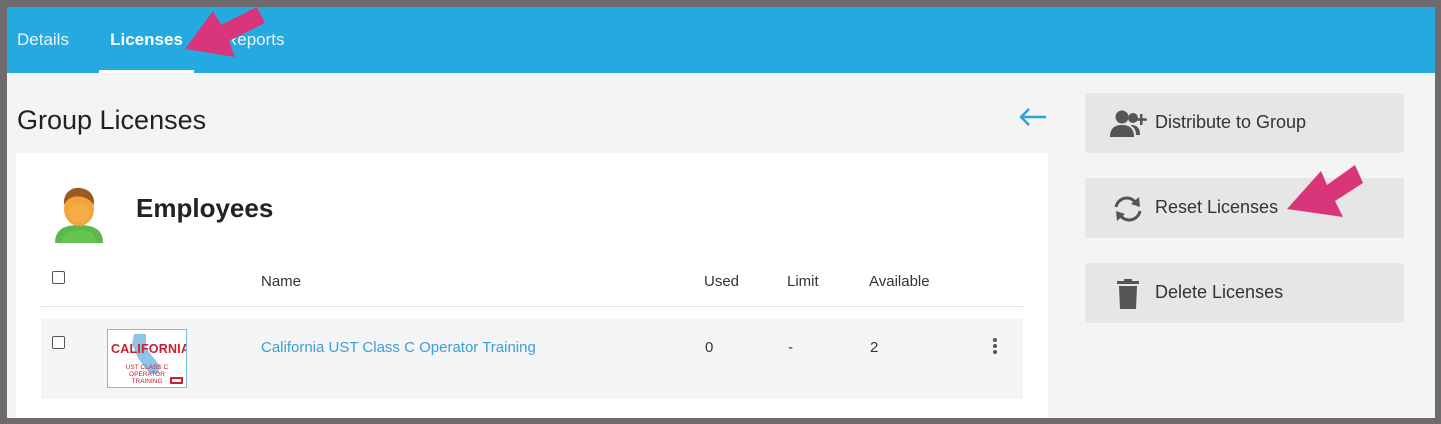 Image resolution: width=1441 pixels, height=424 pixels. I want to click on thumbnail-line-1: UST CLASS C, so click(147, 367).